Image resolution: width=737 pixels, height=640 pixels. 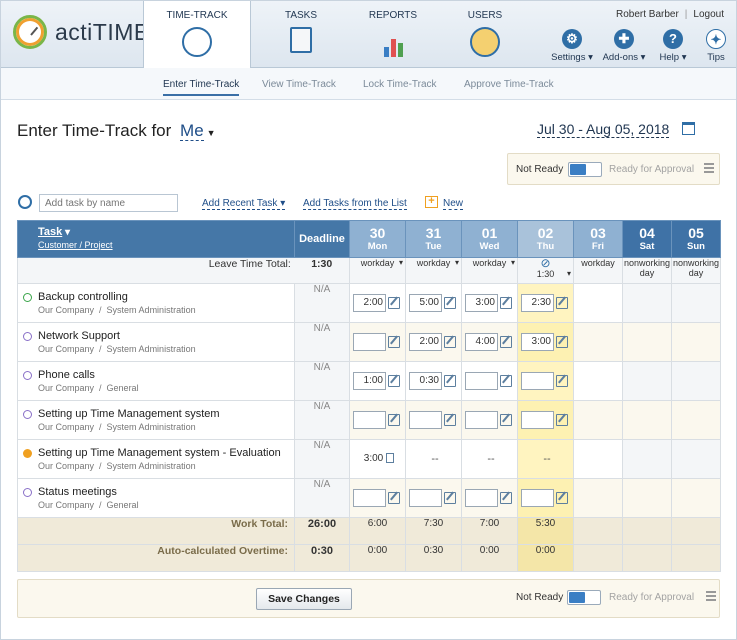 What do you see at coordinates (166, 297) in the screenshot?
I see `task-name: Backup controlling` at bounding box center [166, 297].